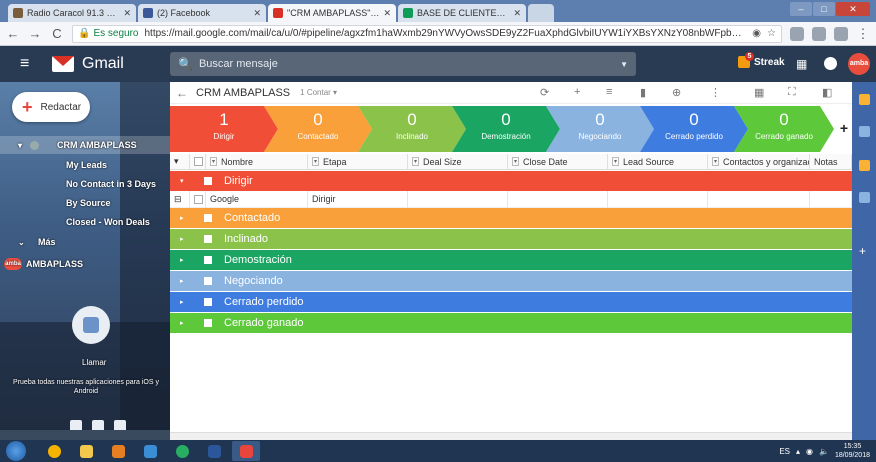  What do you see at coordinates (85, 264) in the screenshot?
I see `nav-account: amba AMBAPLASS` at bounding box center [85, 264].